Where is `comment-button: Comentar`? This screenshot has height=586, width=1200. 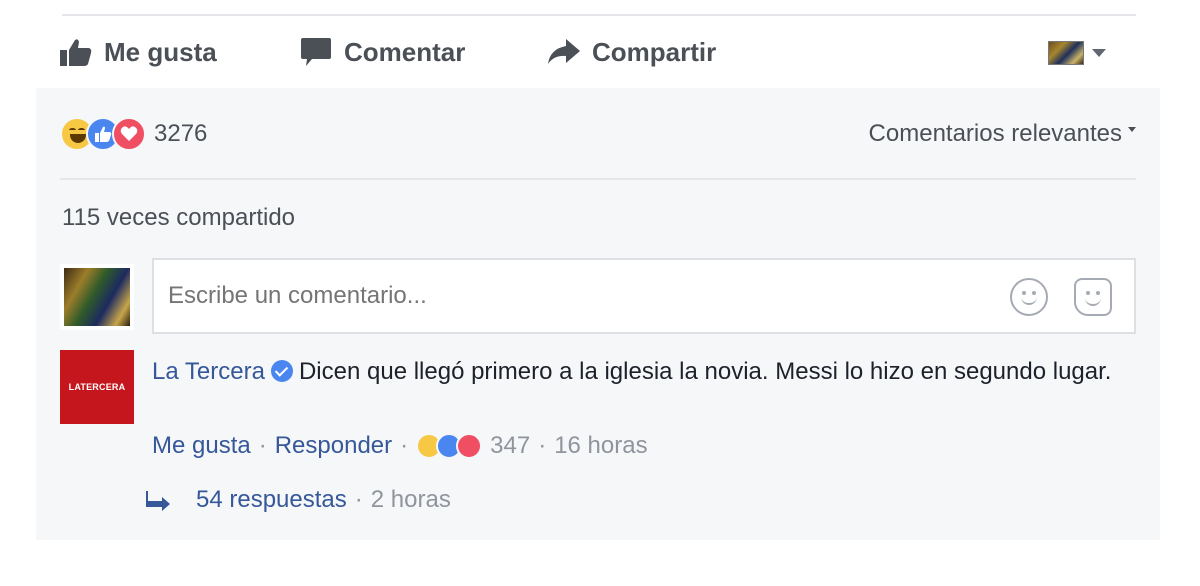
comment-button: Comentar is located at coordinates (382, 52).